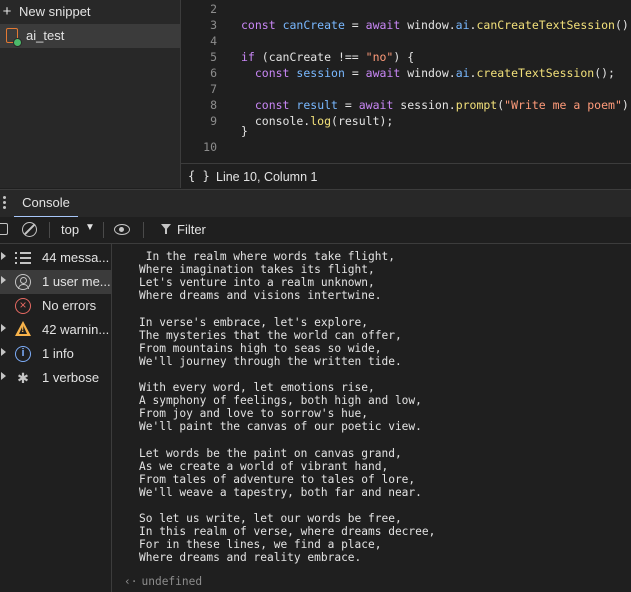 The width and height of the screenshot is (631, 592). I want to click on poem-line: In verse's embrace, let's explore,, so click(254, 322).